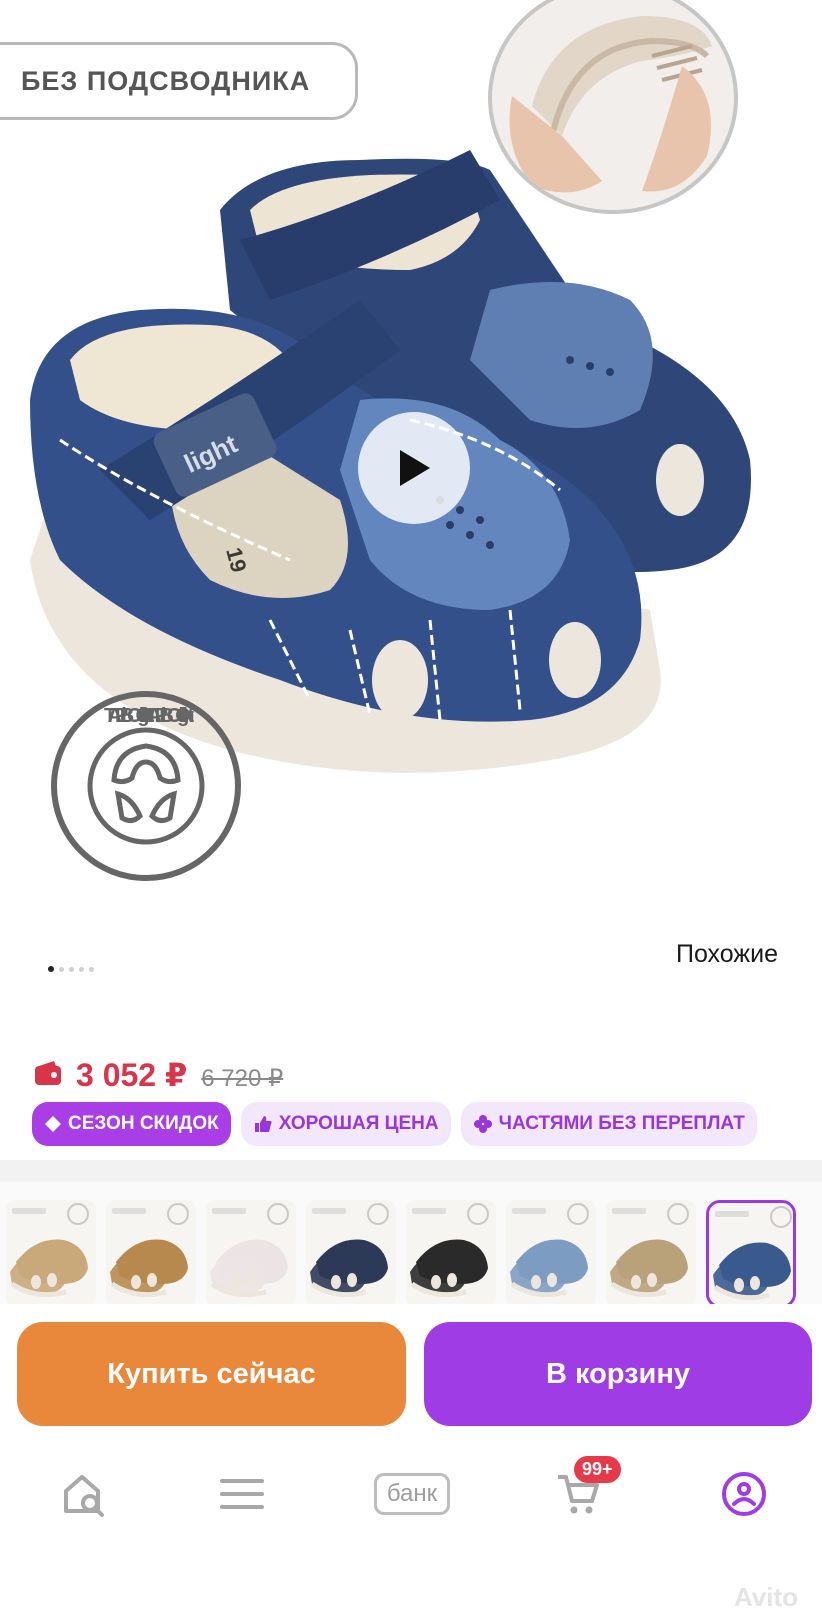  What do you see at coordinates (618, 1374) in the screenshot?
I see `add-to-cart-button: В корзину` at bounding box center [618, 1374].